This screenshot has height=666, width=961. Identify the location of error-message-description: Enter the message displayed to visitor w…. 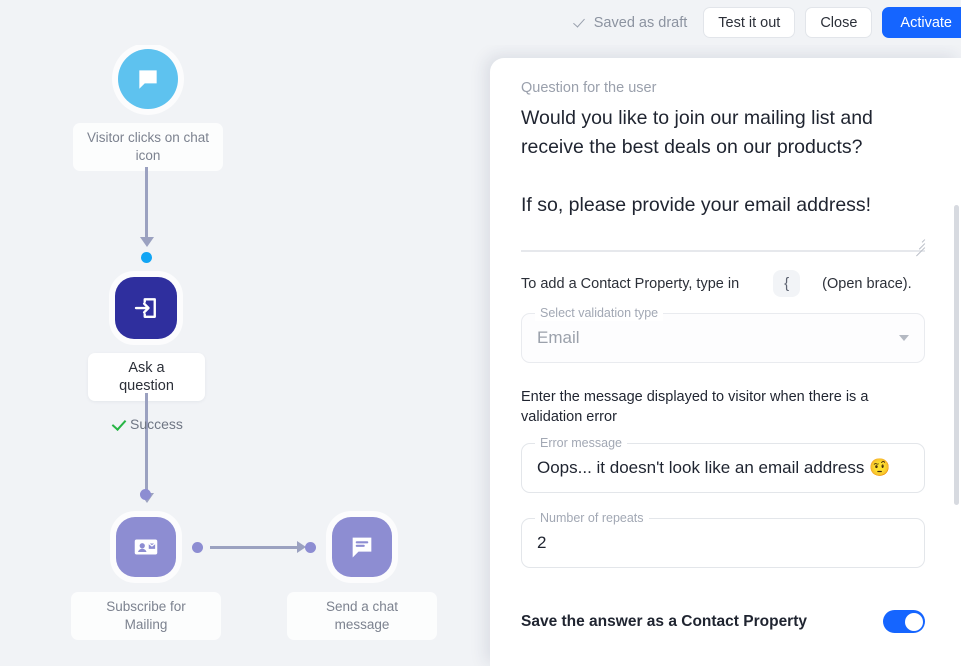
(695, 407).